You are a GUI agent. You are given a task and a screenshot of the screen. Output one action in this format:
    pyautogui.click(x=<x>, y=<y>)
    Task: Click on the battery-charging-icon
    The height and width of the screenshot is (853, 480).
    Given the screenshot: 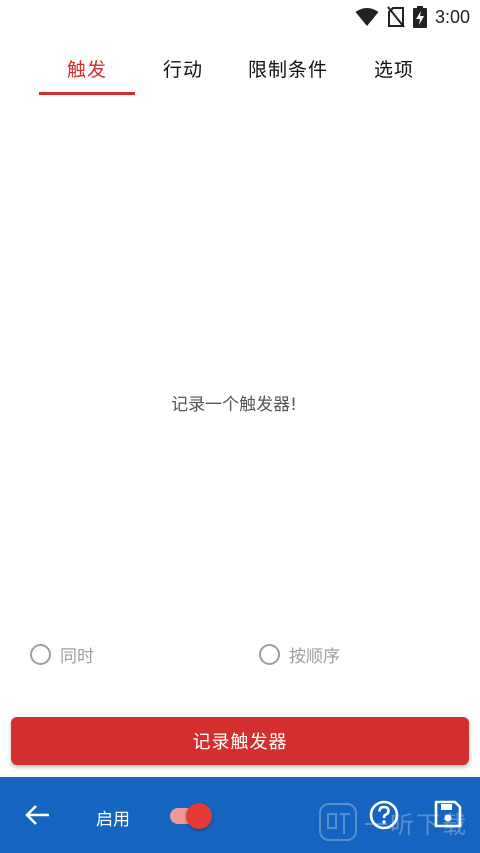 What is the action you would take?
    pyautogui.click(x=419, y=17)
    